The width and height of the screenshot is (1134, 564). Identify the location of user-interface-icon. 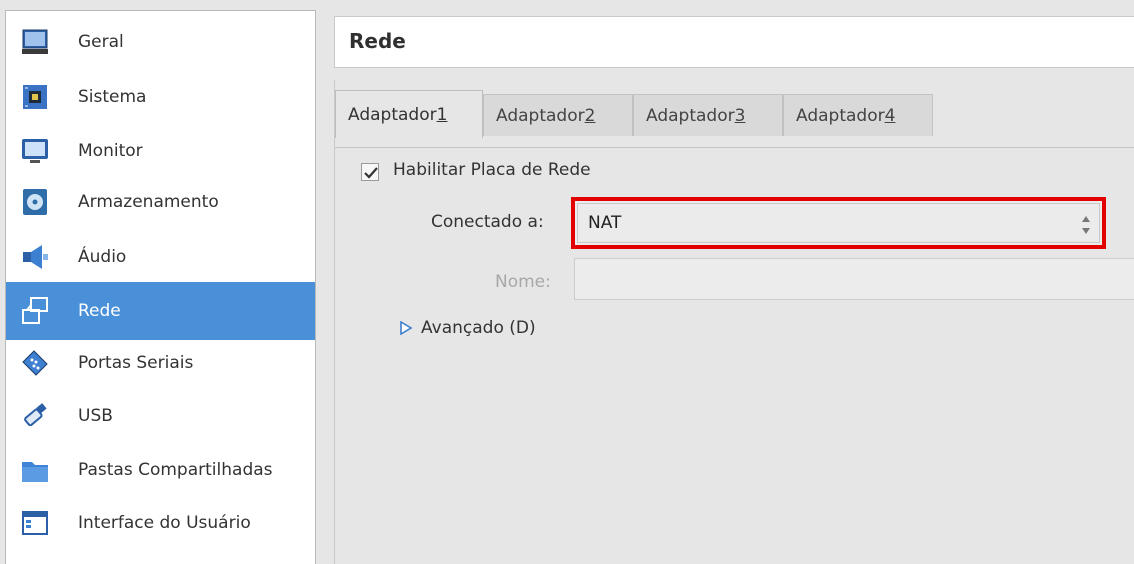
(35, 523).